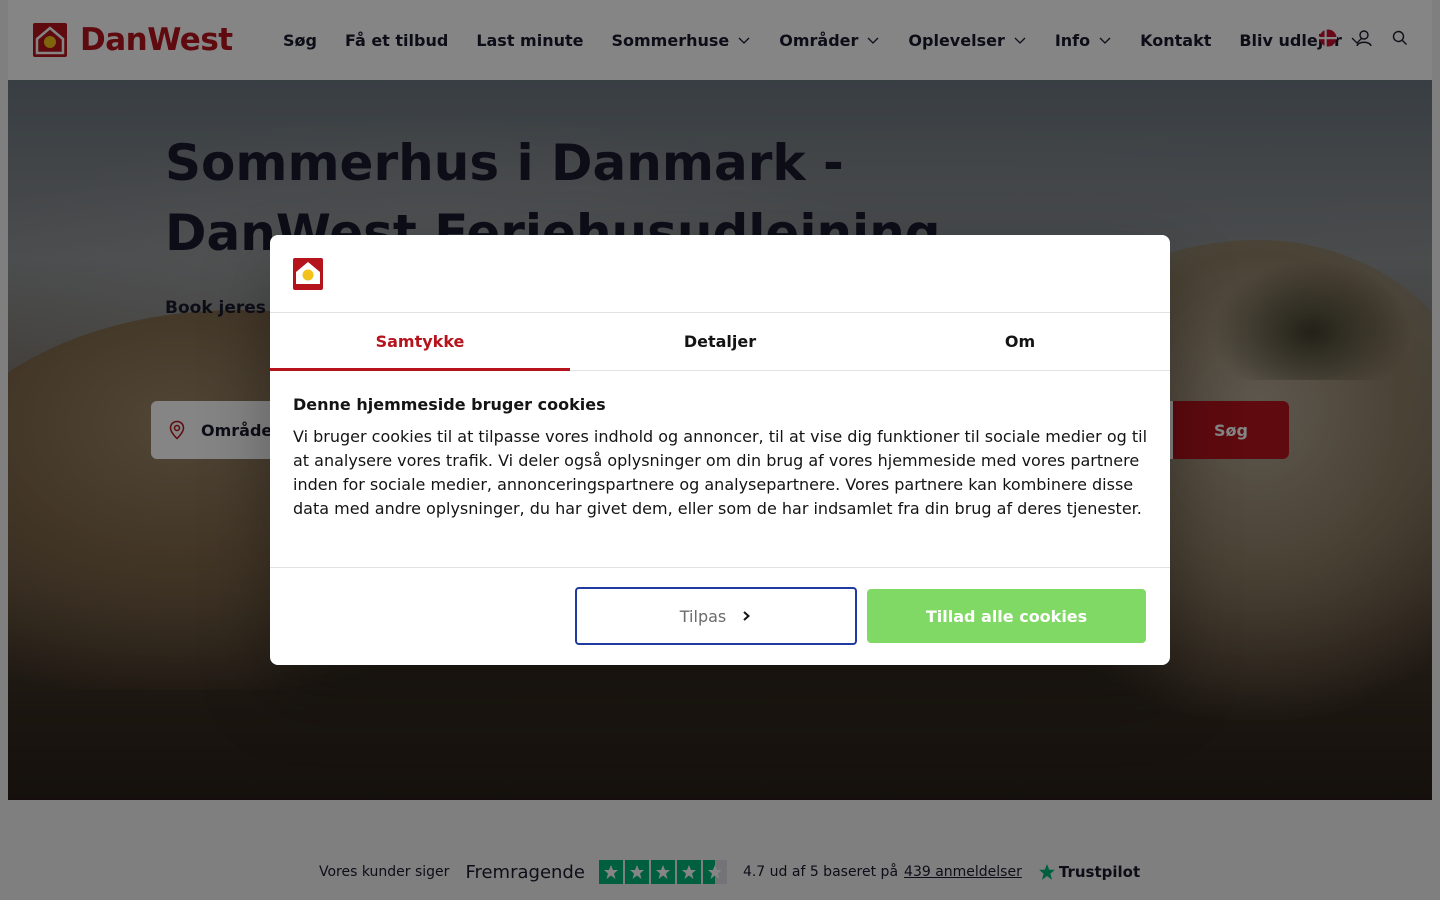 This screenshot has width=1440, height=900. I want to click on dialog-header, so click(720, 274).